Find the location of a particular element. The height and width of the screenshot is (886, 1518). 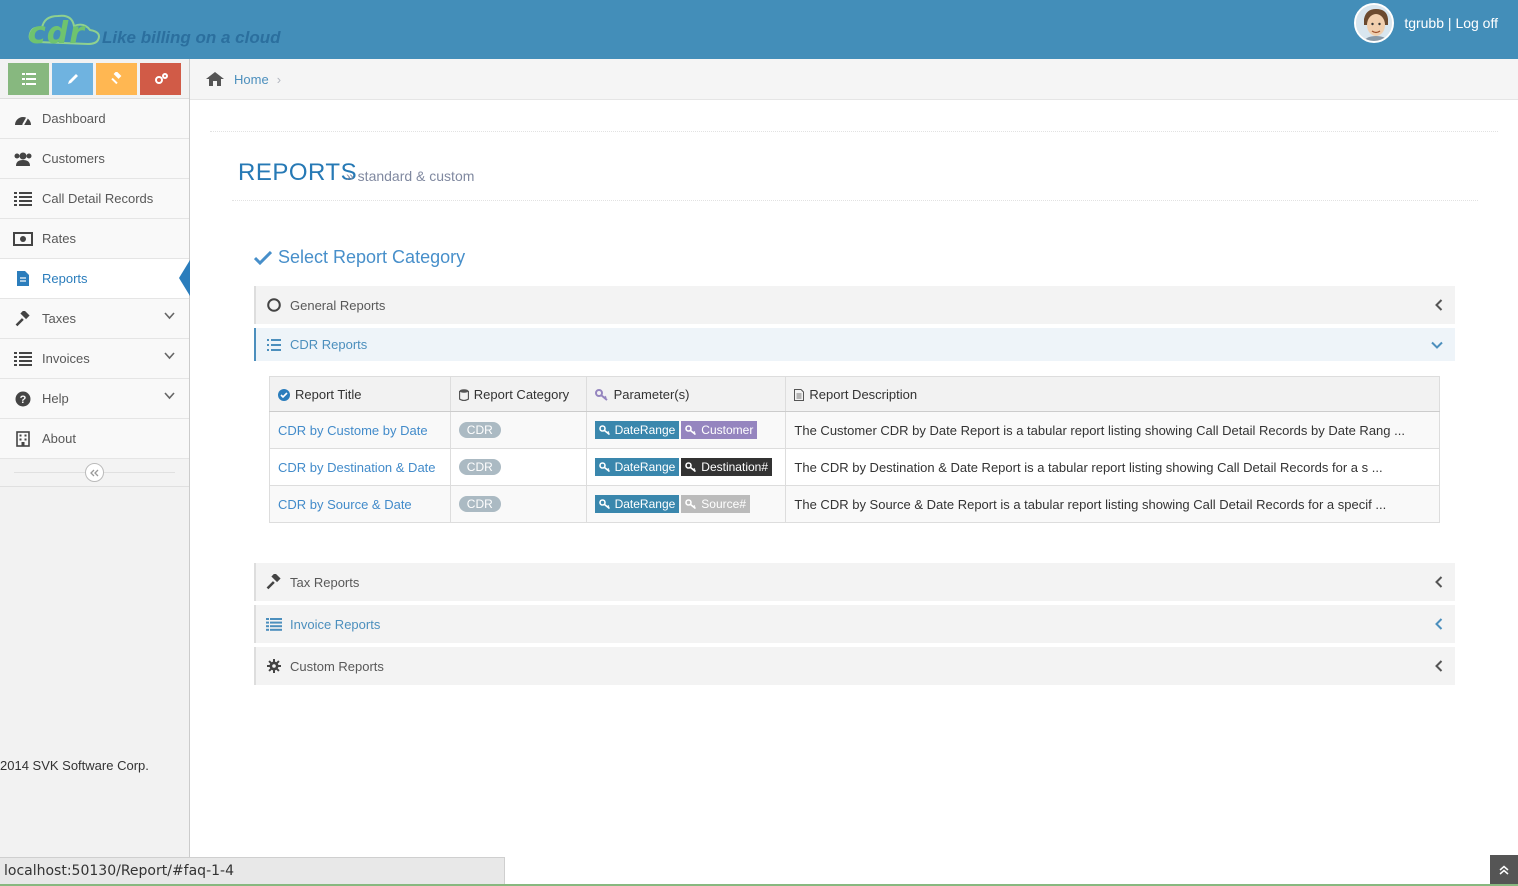

shortcut-bar is located at coordinates (94, 79).